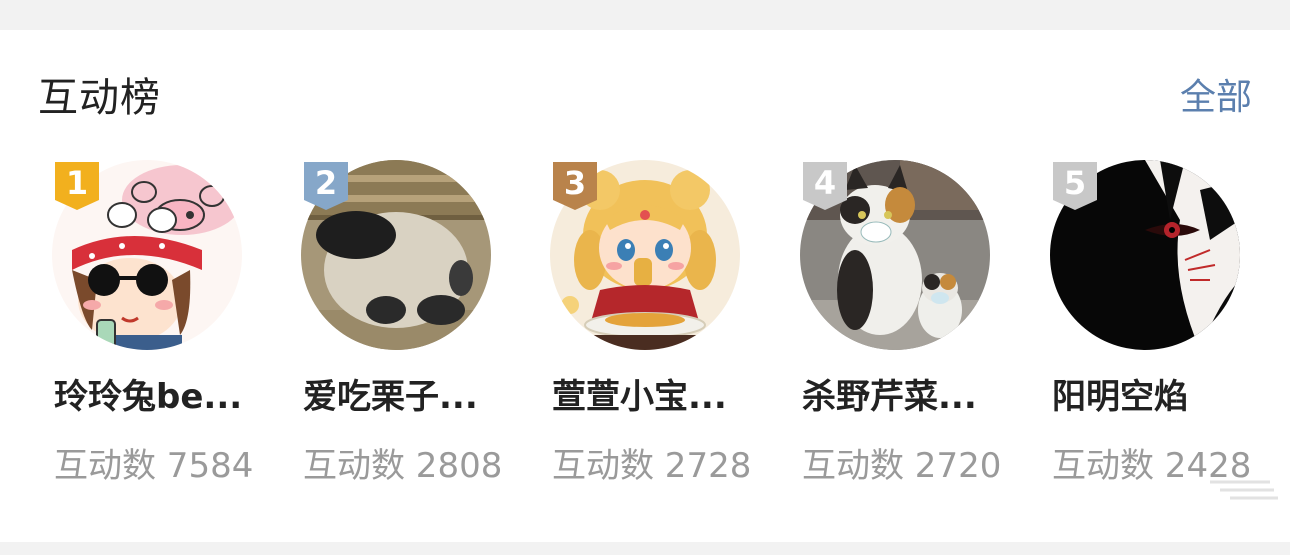  Describe the element at coordinates (665, 330) in the screenshot. I see `leaderboard-user-3: 3 萱萱小宝... 互动数 2728` at that location.